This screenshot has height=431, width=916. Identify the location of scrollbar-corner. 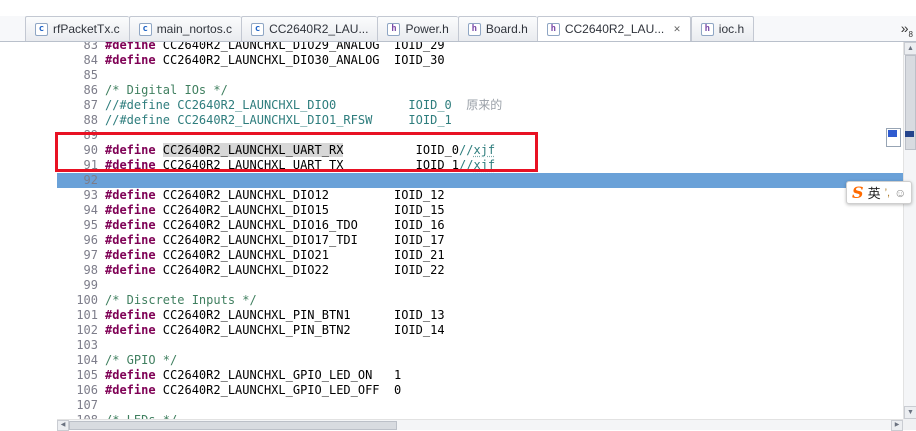
(909, 424).